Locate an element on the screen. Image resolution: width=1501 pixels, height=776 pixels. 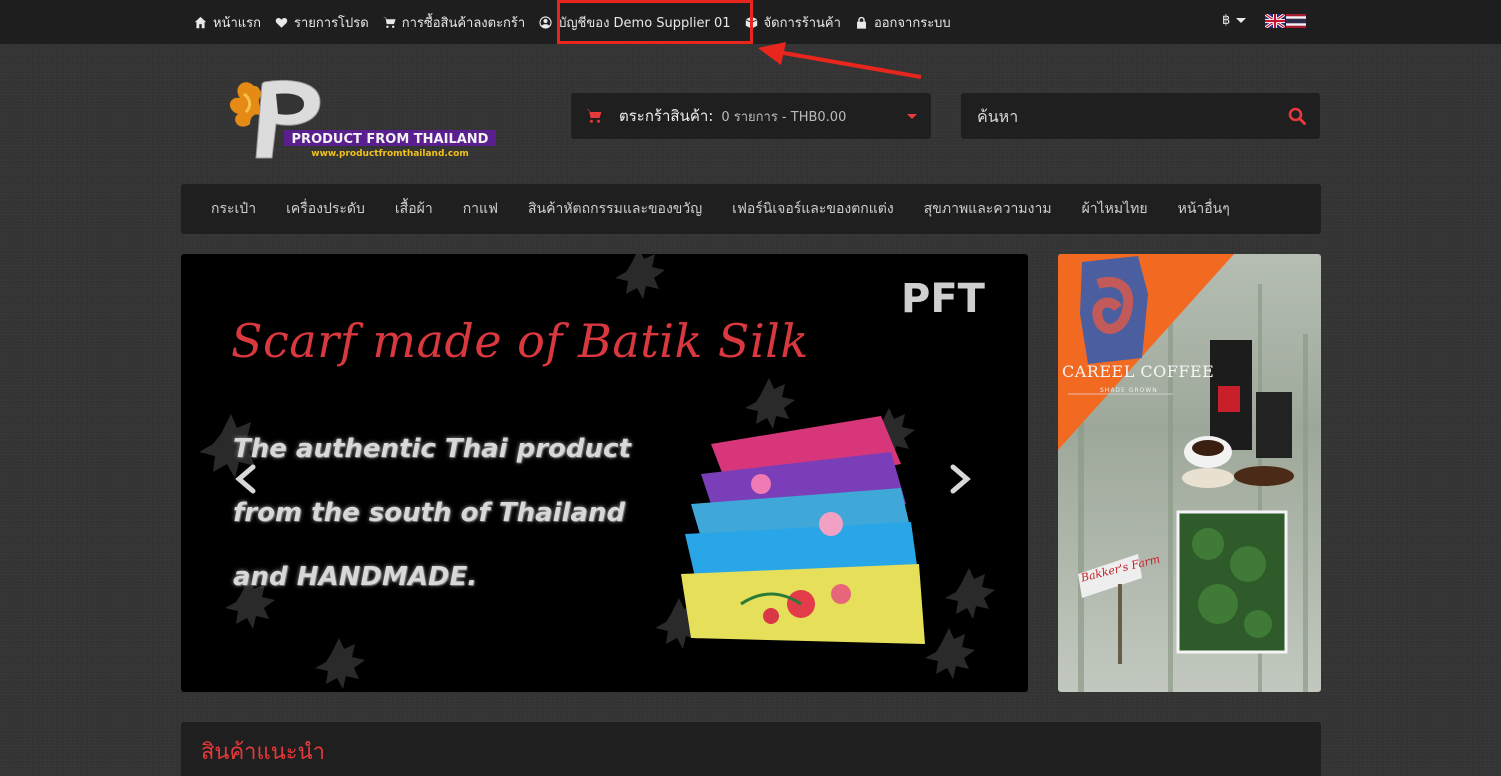
uk-flag-icon is located at coordinates (1275, 21).